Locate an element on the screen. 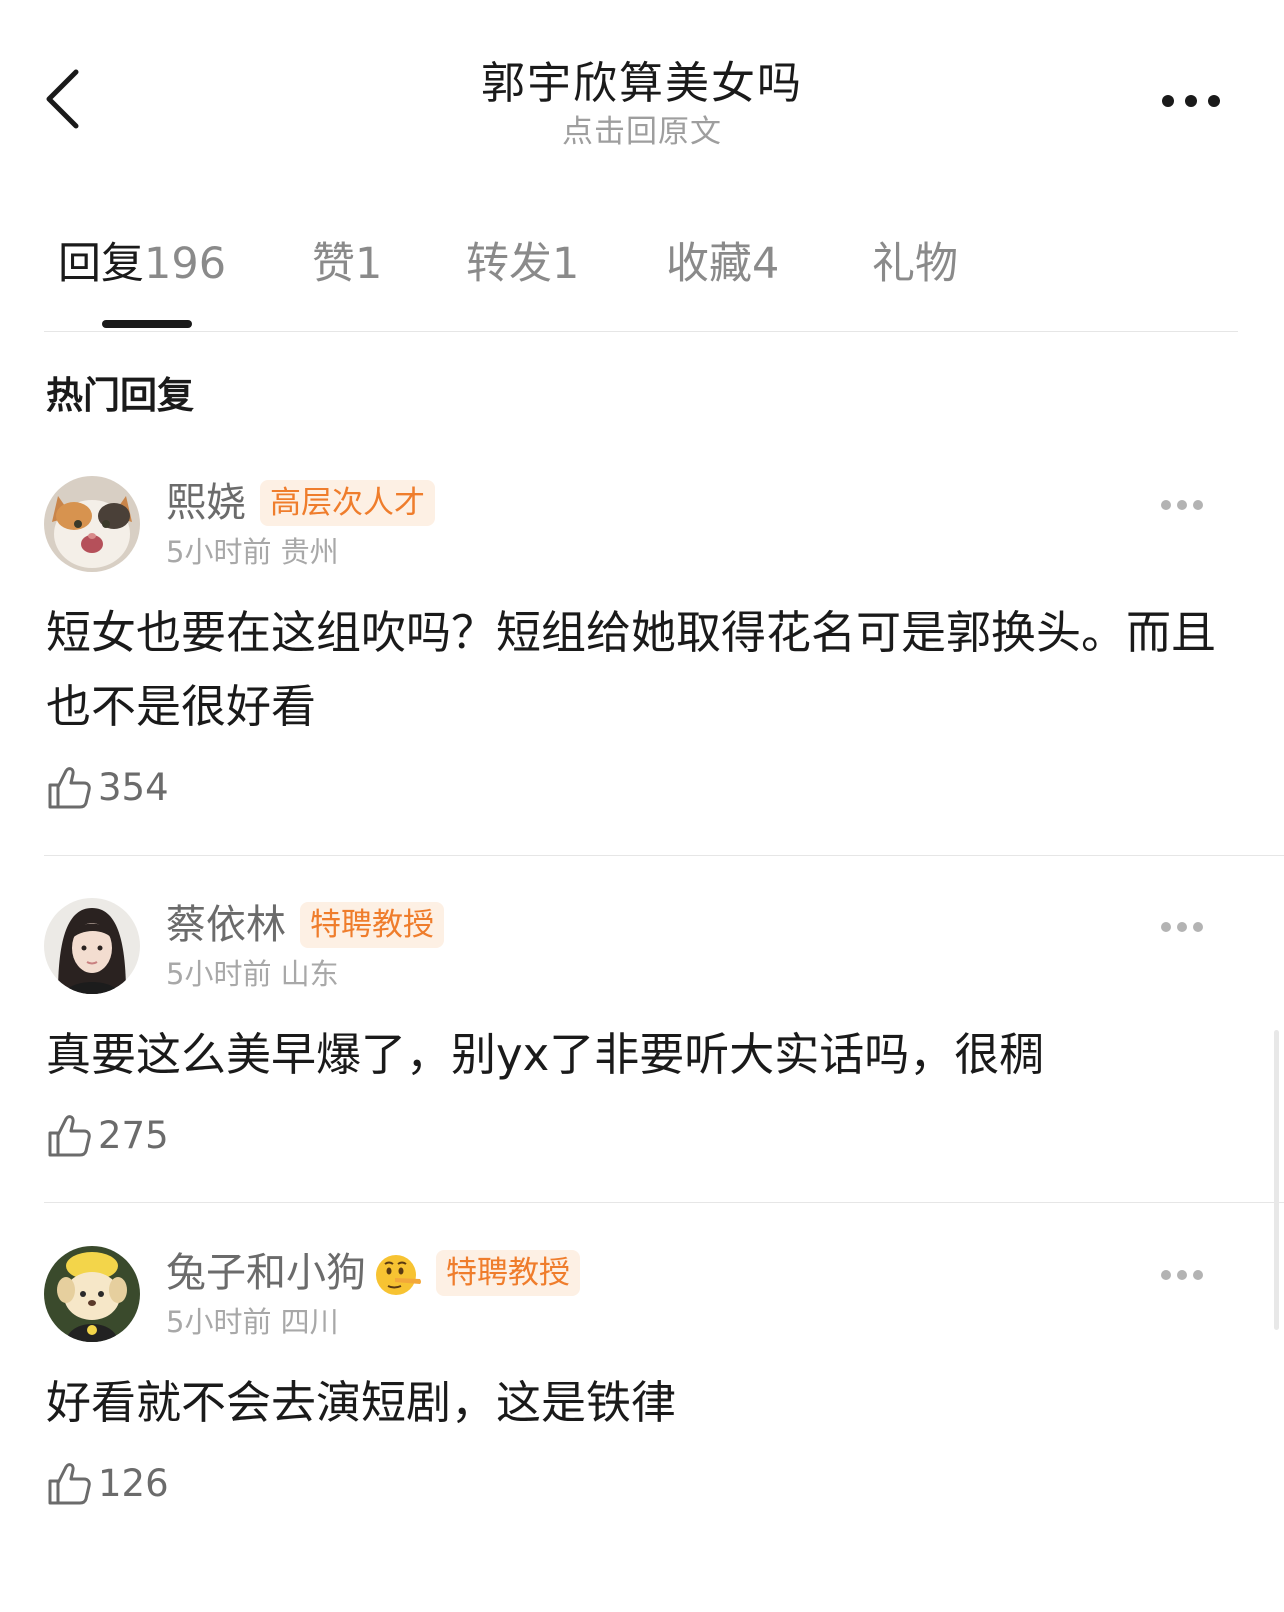  lying-face-emoji-icon-graphic is located at coordinates (398, 1275).